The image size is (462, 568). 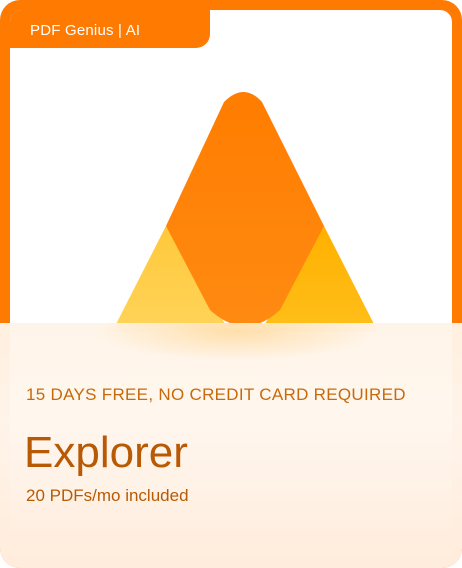 What do you see at coordinates (107, 495) in the screenshot?
I see `plan-quota: 20 PDFs/mo included` at bounding box center [107, 495].